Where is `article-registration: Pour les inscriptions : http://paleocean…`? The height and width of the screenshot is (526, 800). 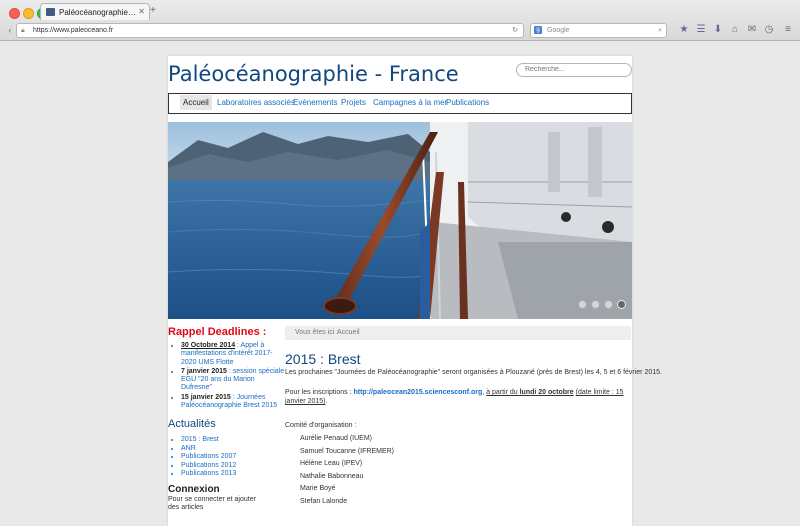
article-registration: Pour les inscriptions : http://paleocean… is located at coordinates (454, 397).